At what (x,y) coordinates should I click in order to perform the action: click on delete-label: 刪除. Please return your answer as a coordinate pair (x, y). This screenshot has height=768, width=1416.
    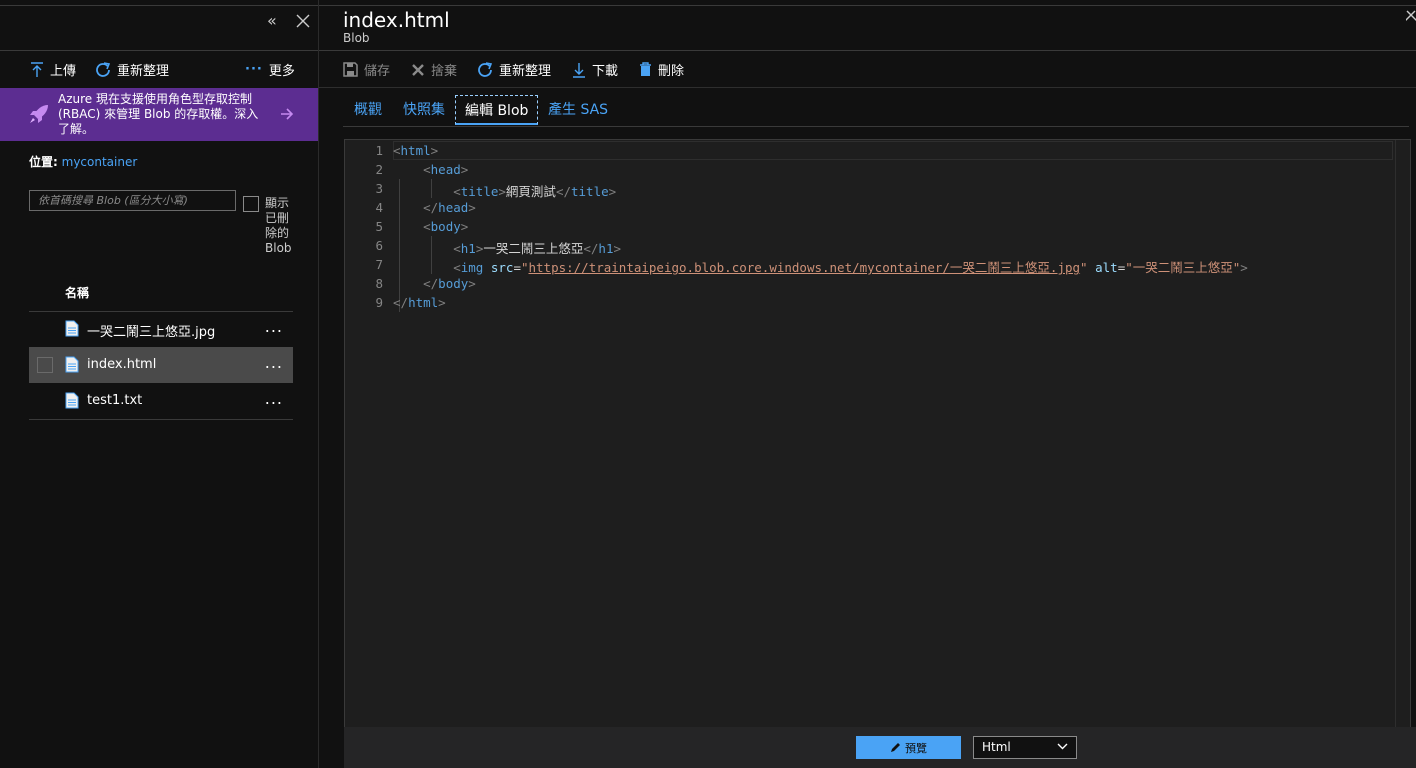
    Looking at the image, I should click on (671, 71).